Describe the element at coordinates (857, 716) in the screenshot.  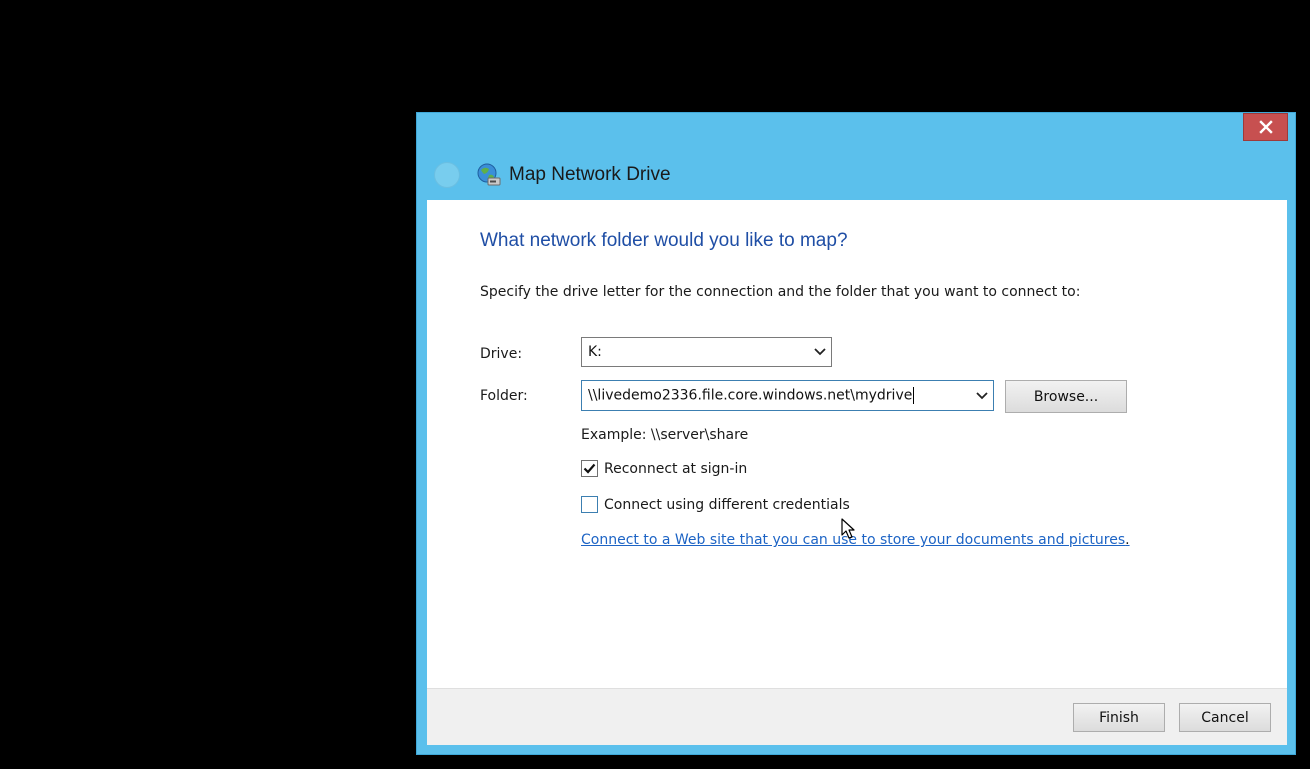
I see `dialog-footer: Finish Cancel` at that location.